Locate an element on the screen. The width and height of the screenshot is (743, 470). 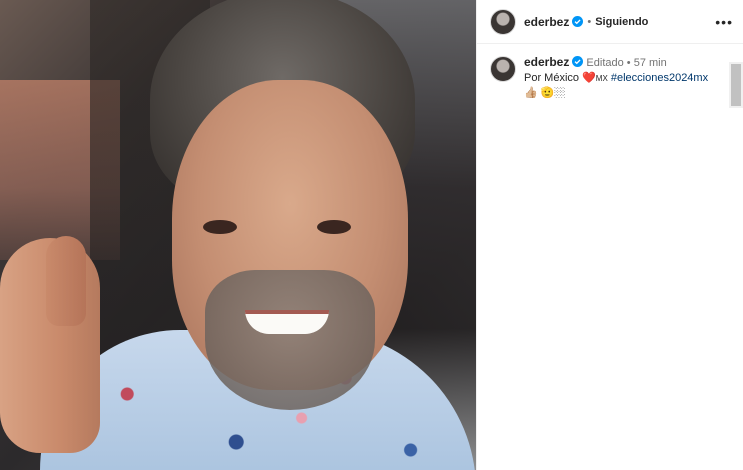
caption-emojis: 👍🏼 🫡🏼 is located at coordinates (545, 93).